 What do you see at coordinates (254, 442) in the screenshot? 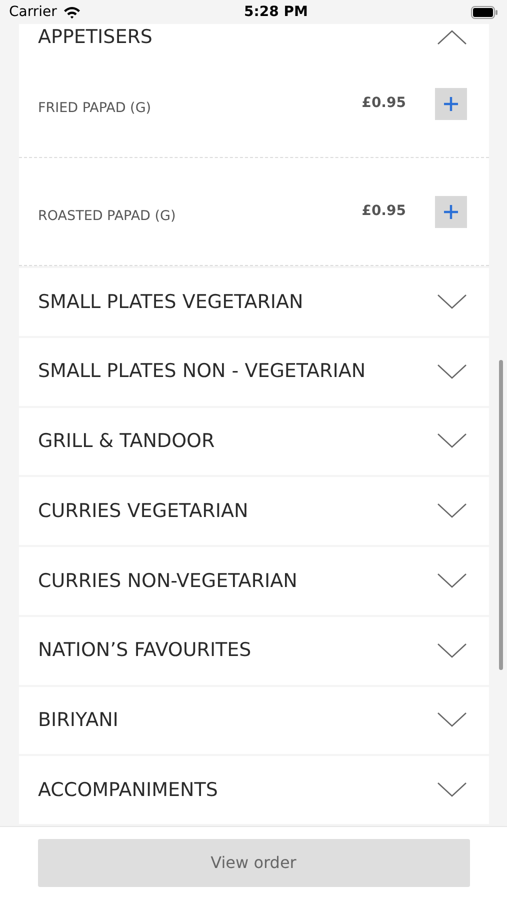
I see `category-header: GRILL & TANDOOR` at bounding box center [254, 442].